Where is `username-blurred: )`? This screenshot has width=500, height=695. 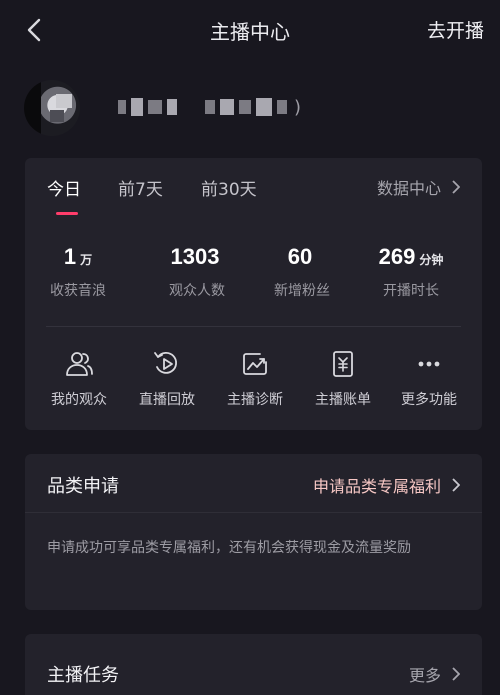 username-blurred: ) is located at coordinates (209, 107).